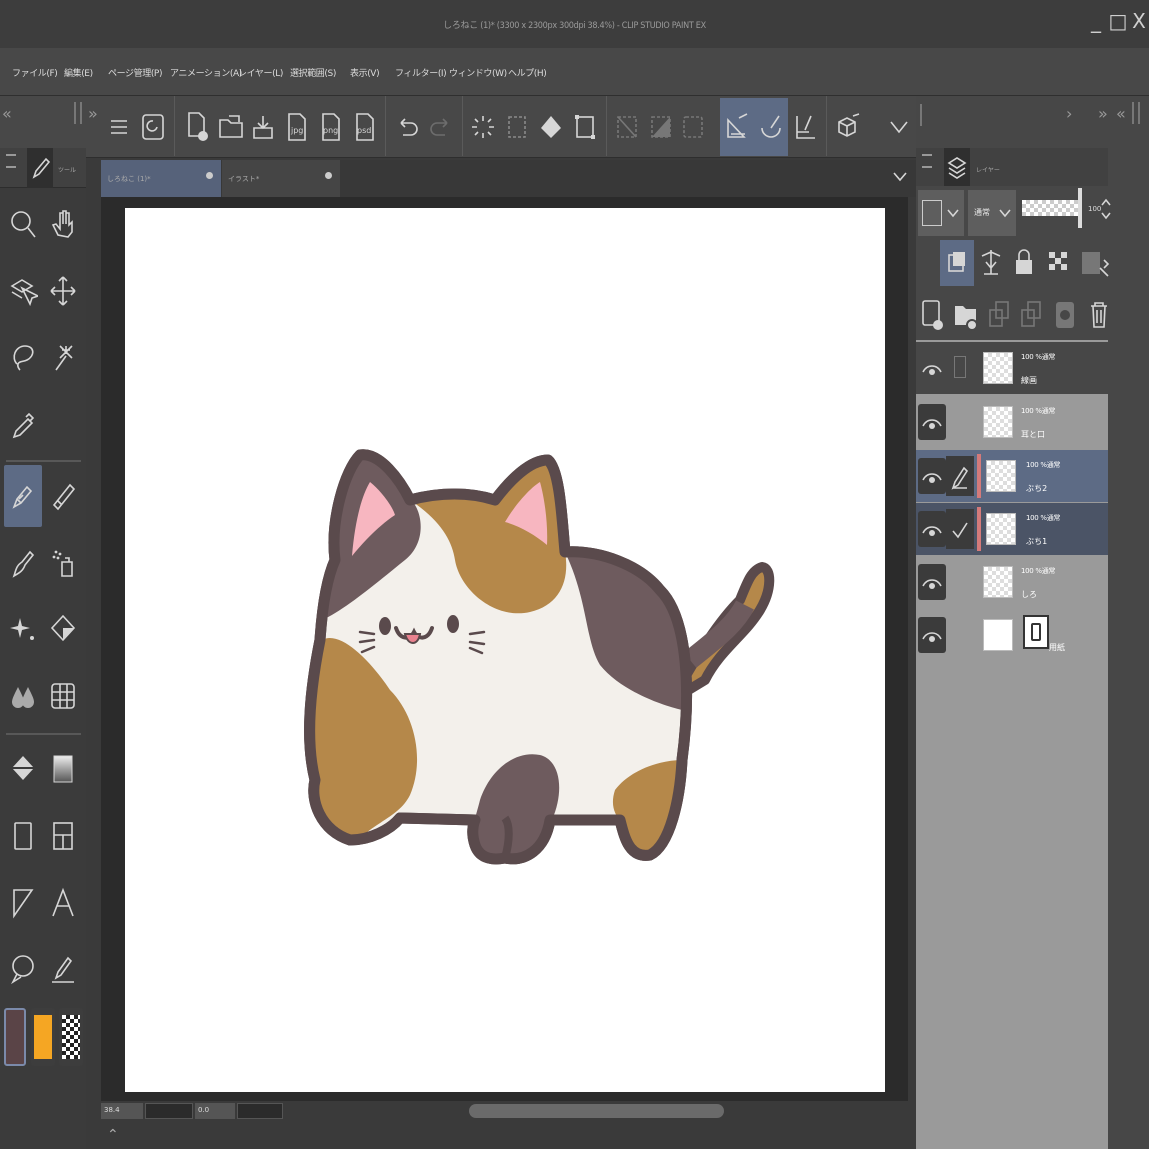 The height and width of the screenshot is (1149, 1149). What do you see at coordinates (1031, 317) in the screenshot?
I see `merge-down-icon` at bounding box center [1031, 317].